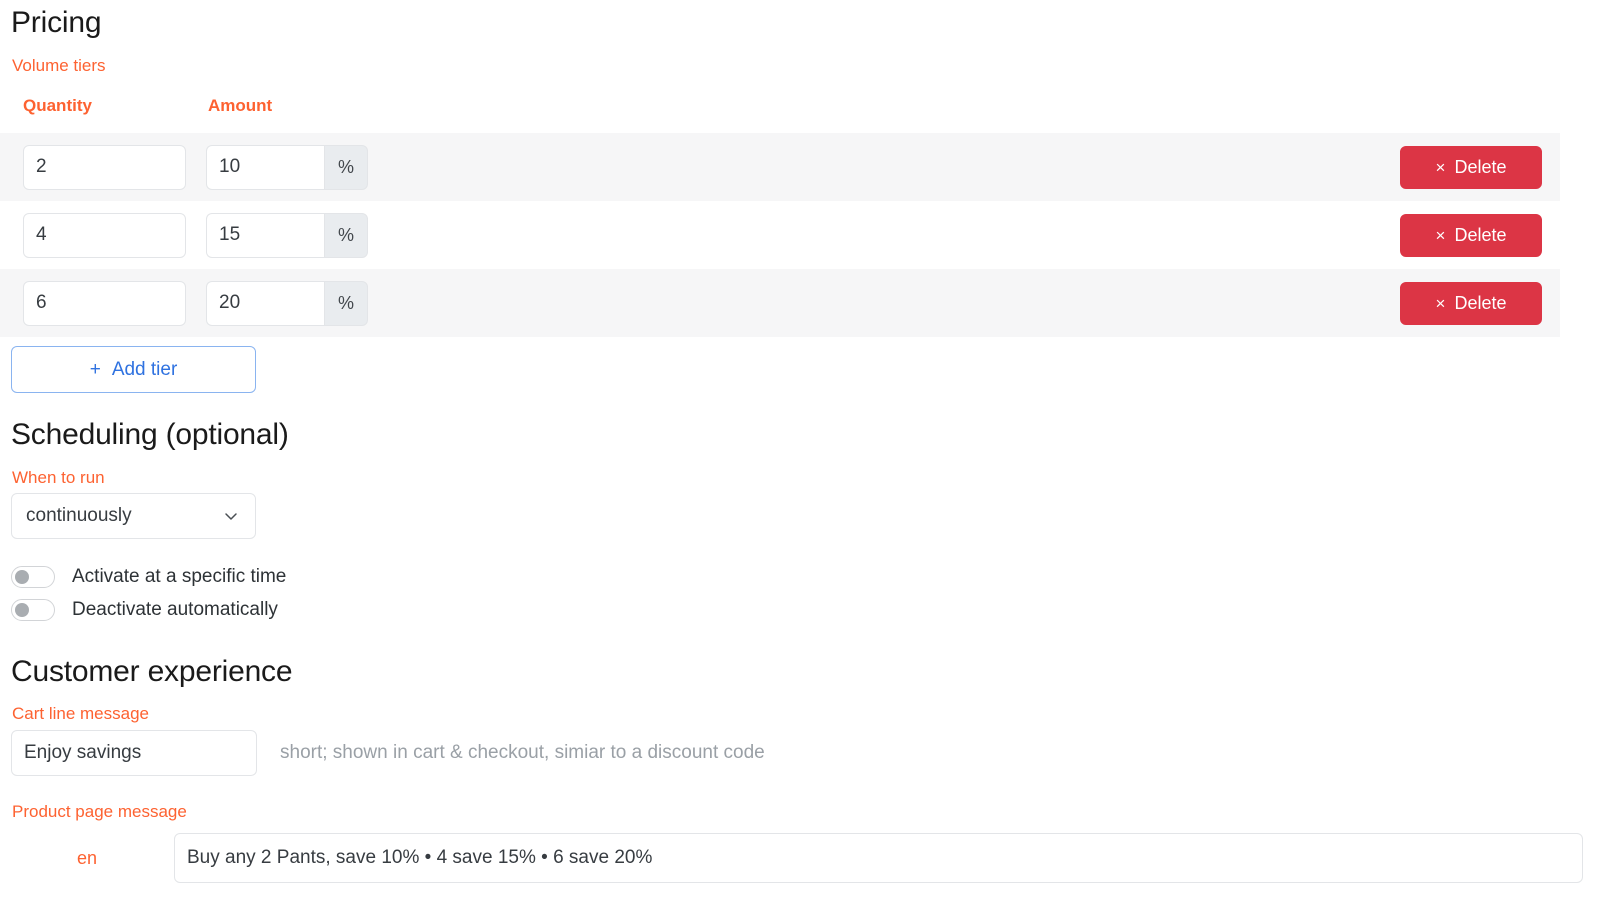 The height and width of the screenshot is (900, 1600). I want to click on add-tier-container: + Add tier, so click(128, 366).